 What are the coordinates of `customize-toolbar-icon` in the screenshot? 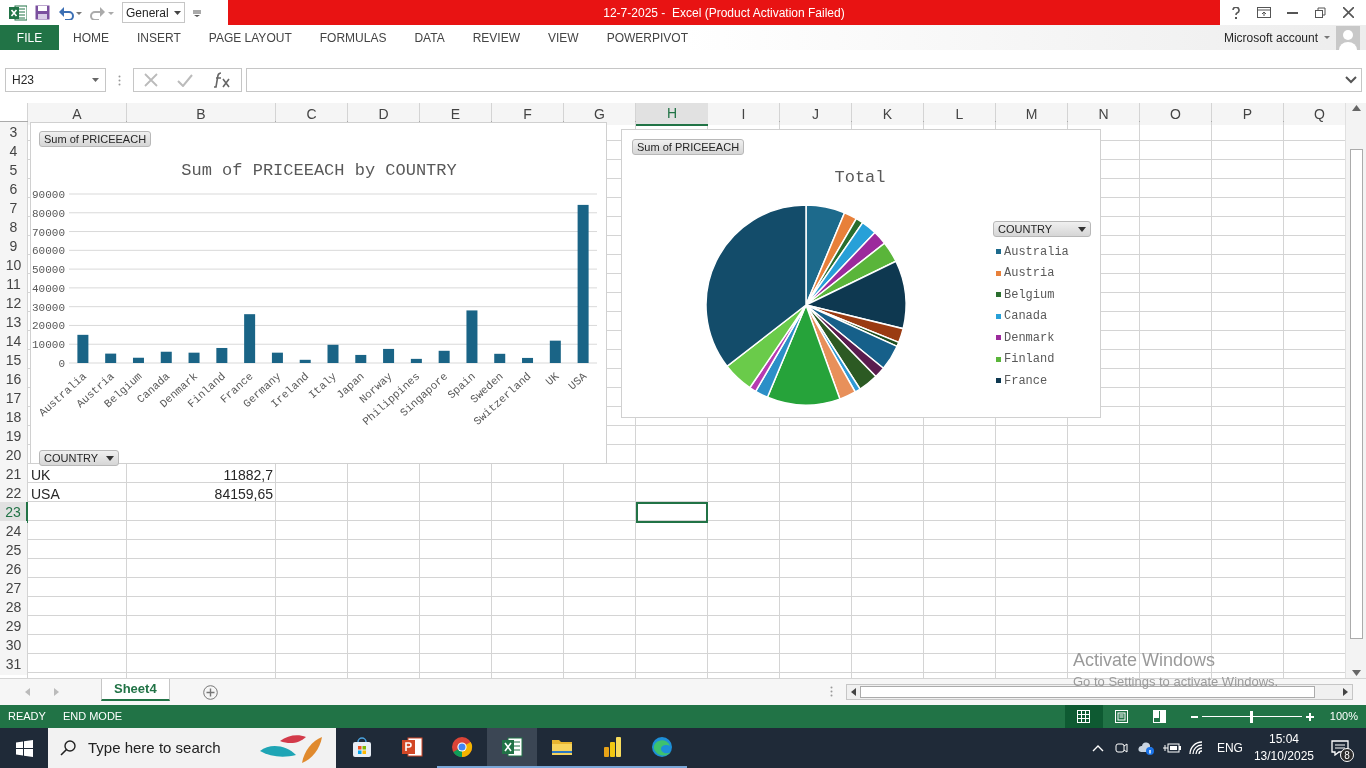 It's located at (197, 12).